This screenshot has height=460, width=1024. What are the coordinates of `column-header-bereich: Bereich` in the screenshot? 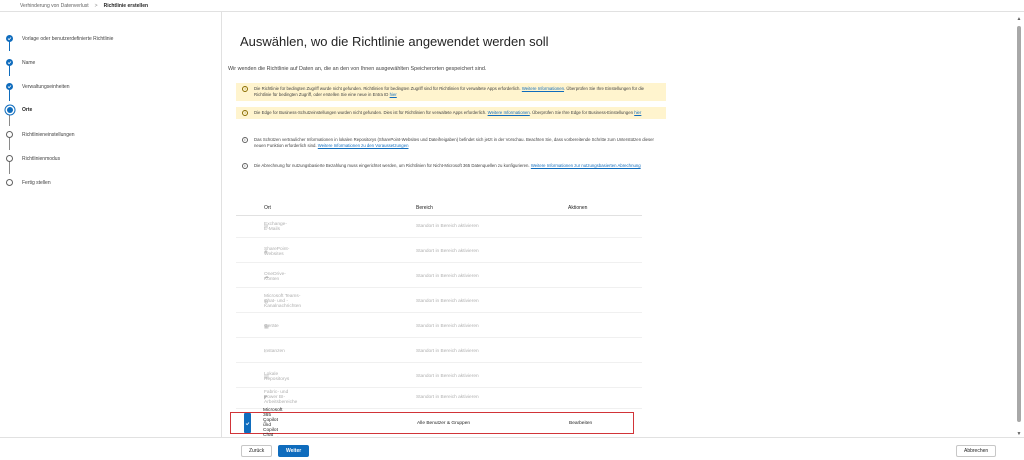 It's located at (424, 207).